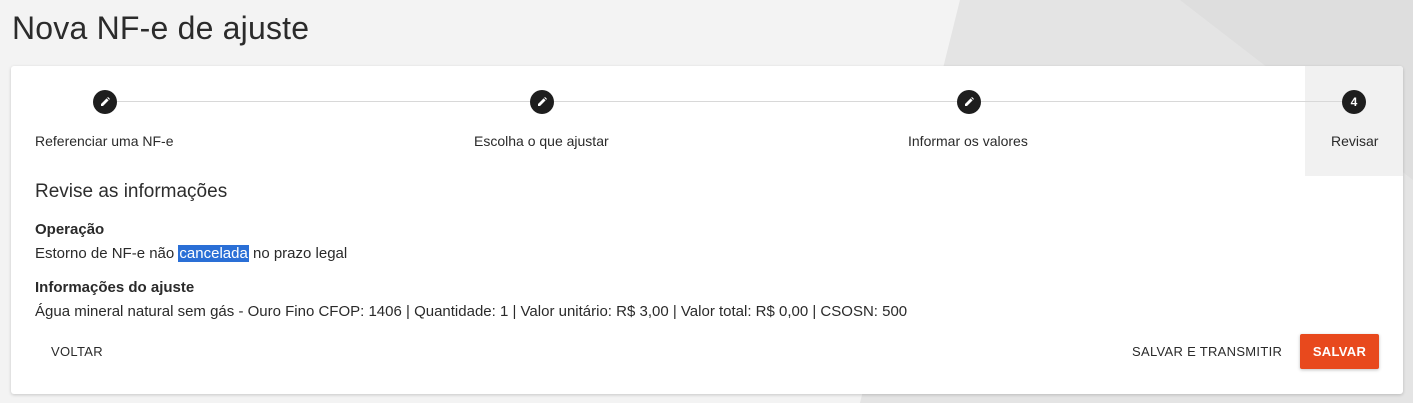 This screenshot has width=1413, height=403. I want to click on save-and-transmit-button: SALVAR E TRANSMITIR, so click(1207, 352).